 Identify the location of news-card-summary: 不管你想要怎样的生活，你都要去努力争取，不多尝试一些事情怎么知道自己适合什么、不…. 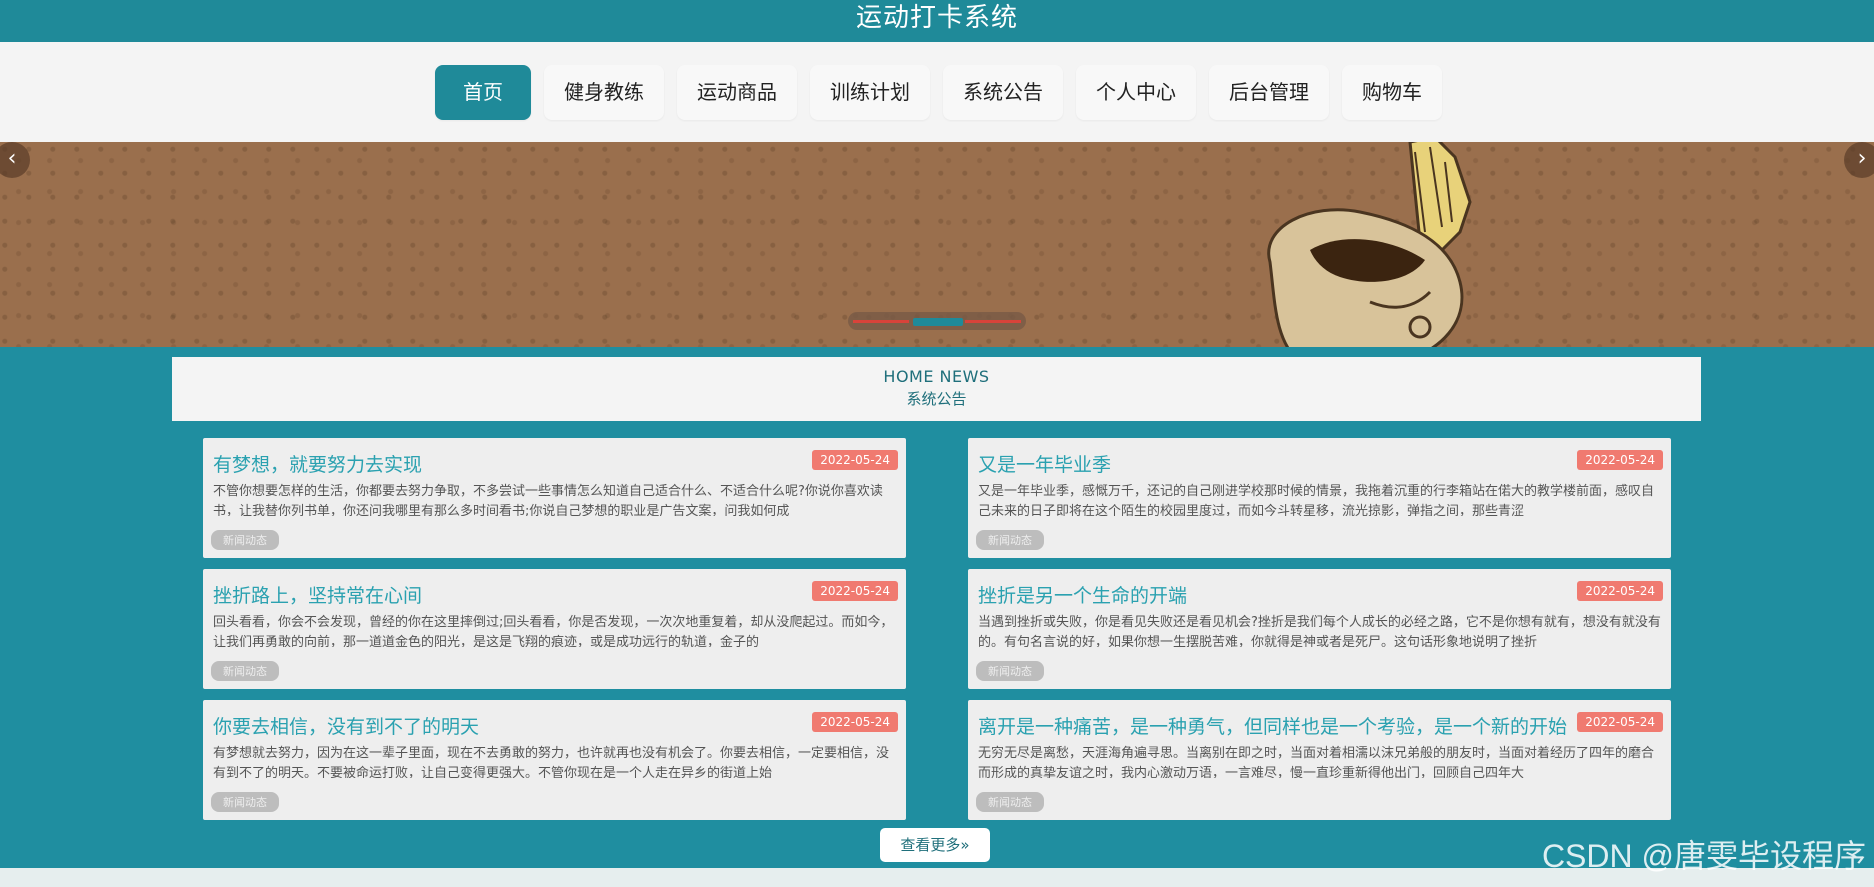
(548, 500).